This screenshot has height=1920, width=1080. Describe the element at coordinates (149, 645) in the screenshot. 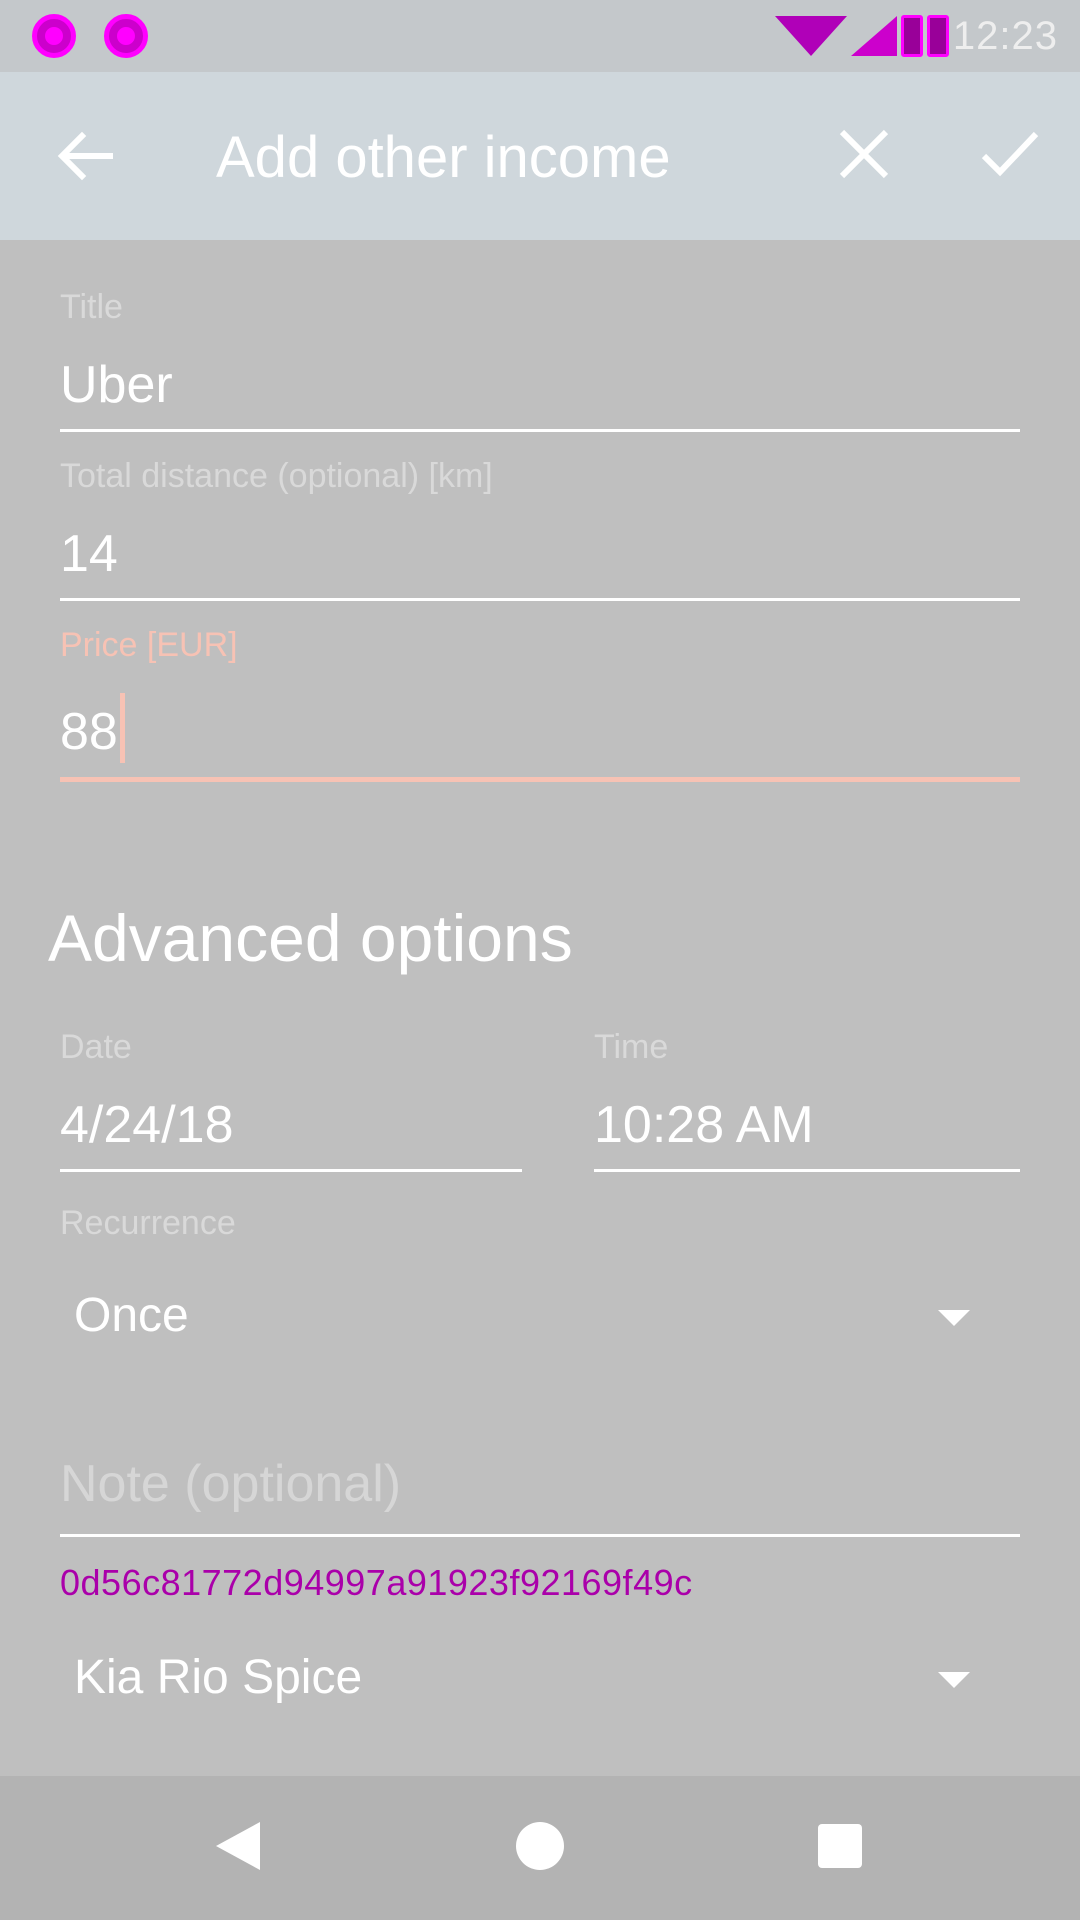

I see `price-label: Price [EUR]` at that location.